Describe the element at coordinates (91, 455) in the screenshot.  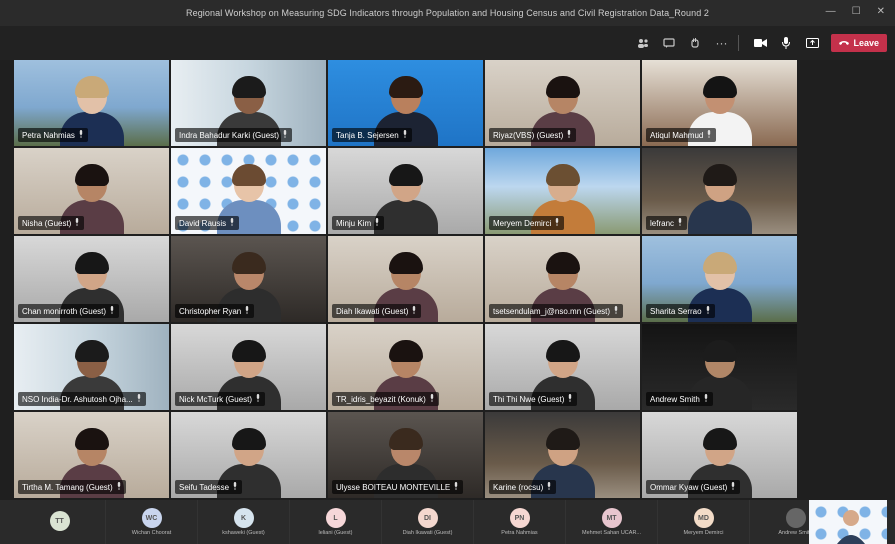
I see `video-tile: Tirtha M. Tamang (Guest)` at that location.